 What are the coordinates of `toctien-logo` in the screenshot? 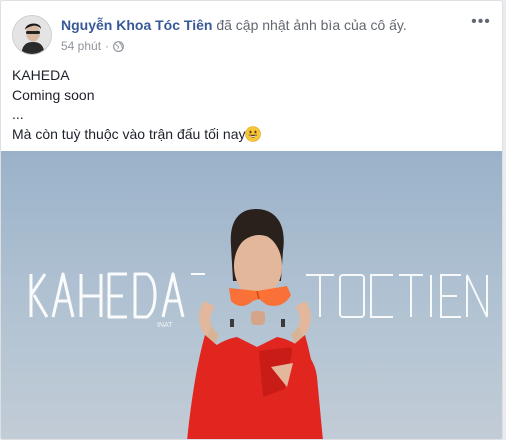 It's located at (397, 296).